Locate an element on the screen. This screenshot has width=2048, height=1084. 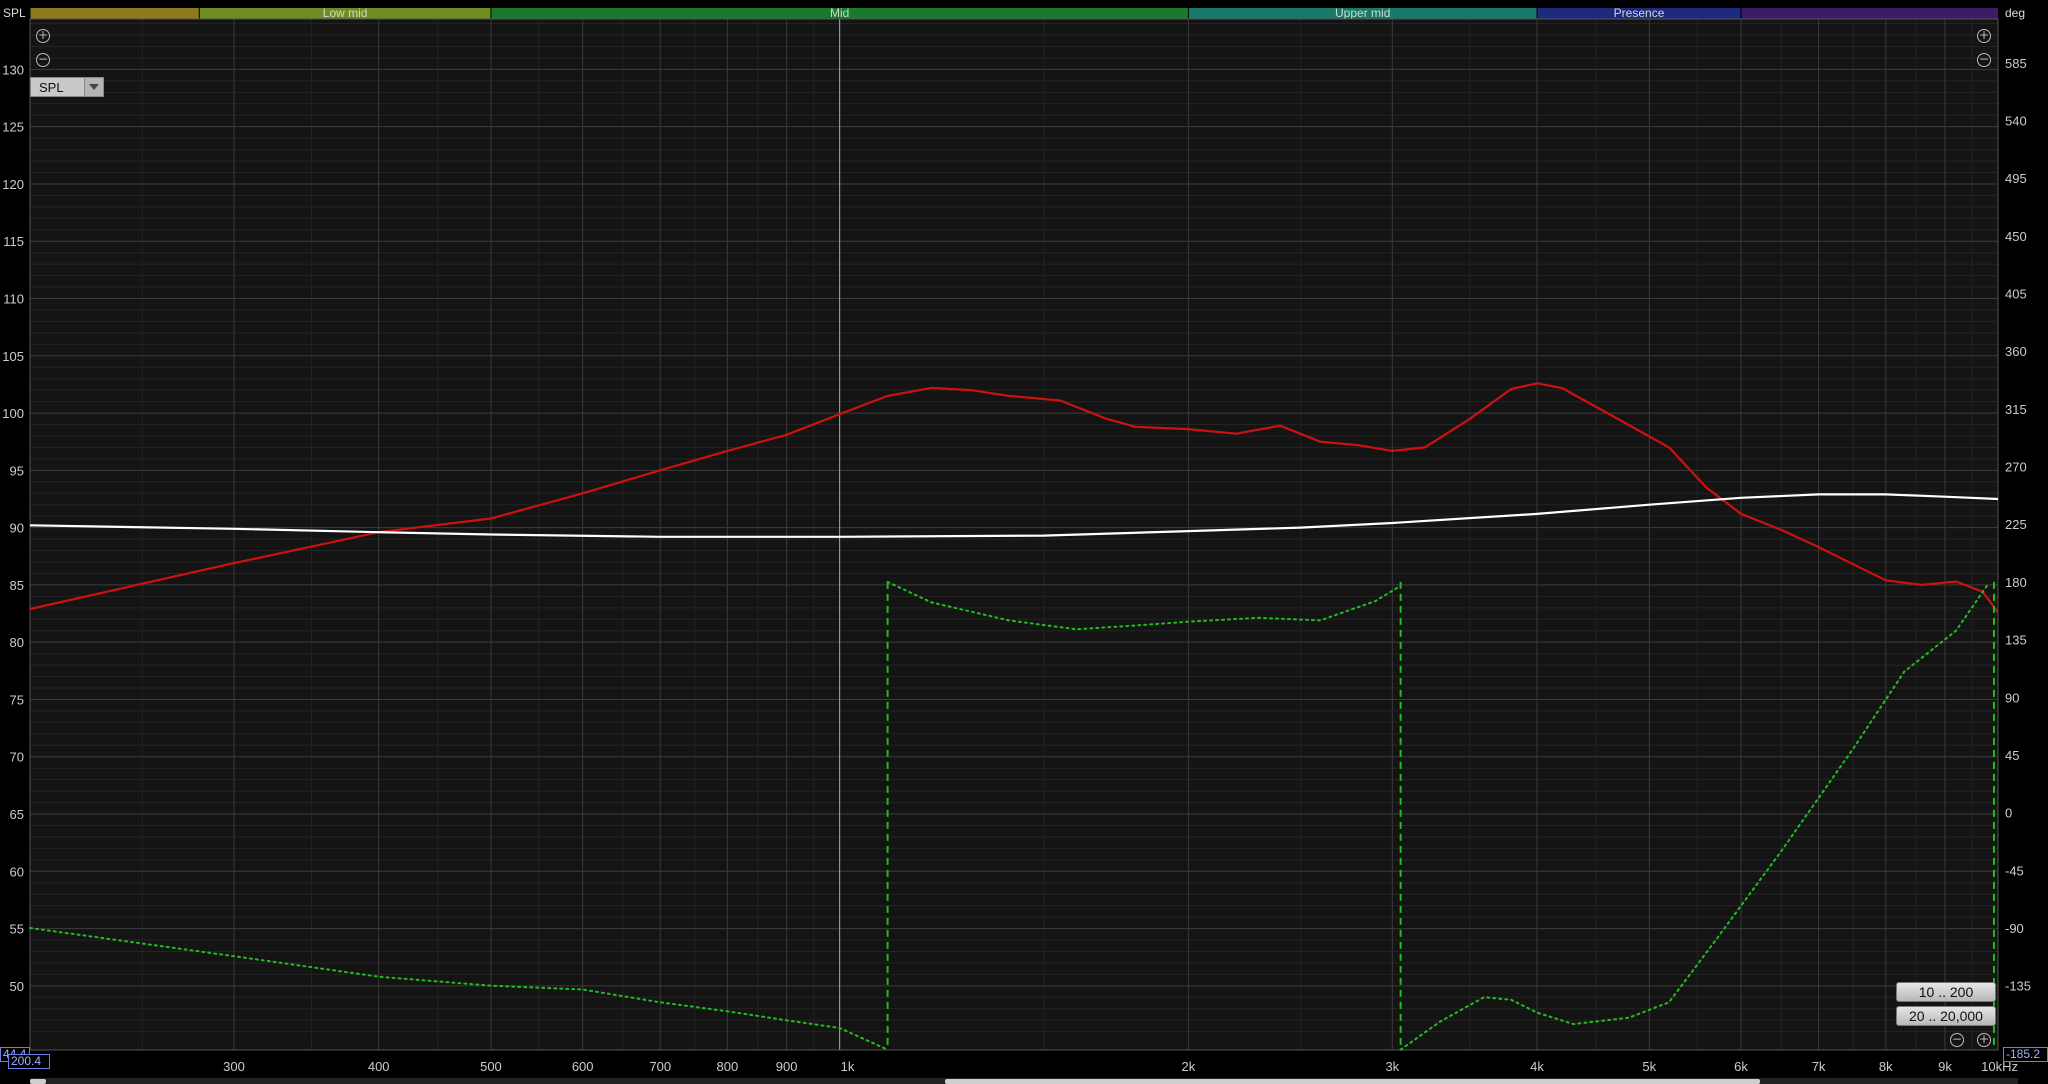
y-left-tick-label: 85 is located at coordinates (17, 585).